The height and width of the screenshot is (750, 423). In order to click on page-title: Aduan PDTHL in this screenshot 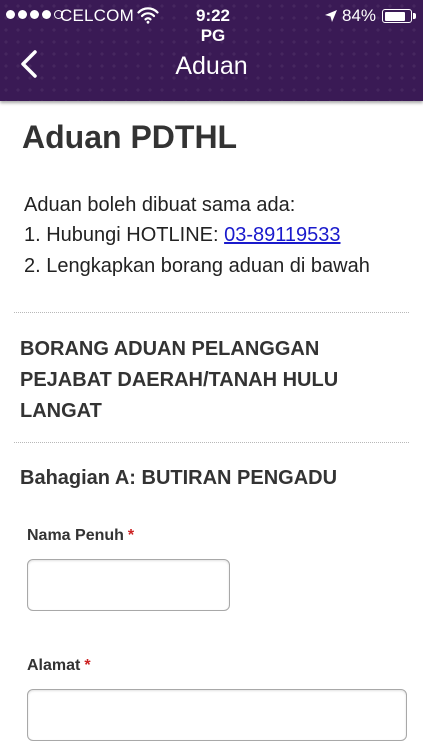, I will do `click(130, 137)`.